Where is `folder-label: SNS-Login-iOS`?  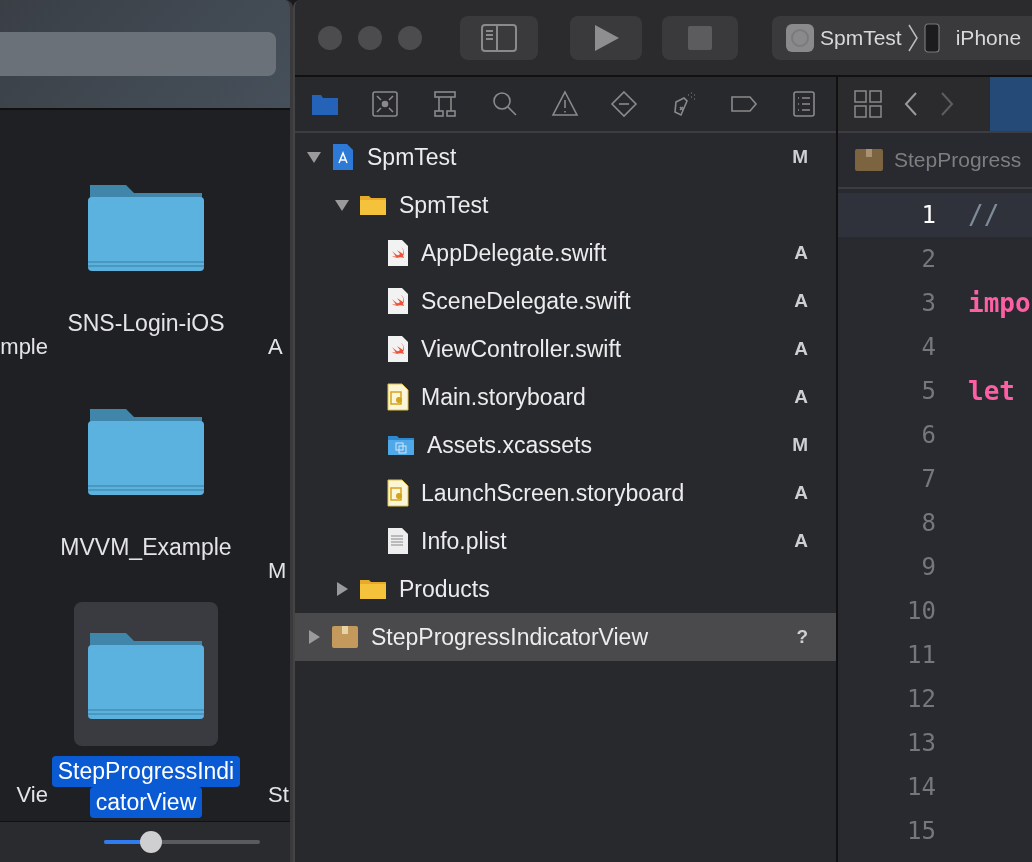 folder-label: SNS-Login-iOS is located at coordinates (146, 323).